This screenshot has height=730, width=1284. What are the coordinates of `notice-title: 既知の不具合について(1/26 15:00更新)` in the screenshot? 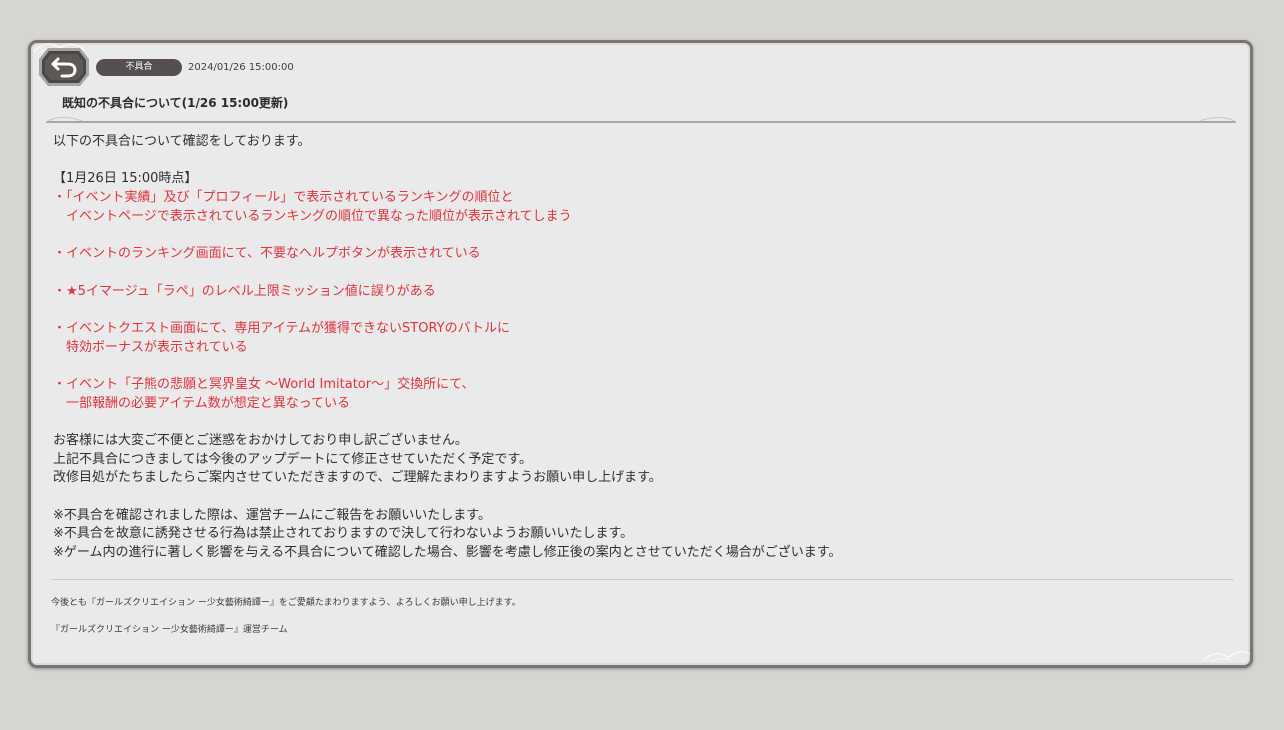 It's located at (175, 103).